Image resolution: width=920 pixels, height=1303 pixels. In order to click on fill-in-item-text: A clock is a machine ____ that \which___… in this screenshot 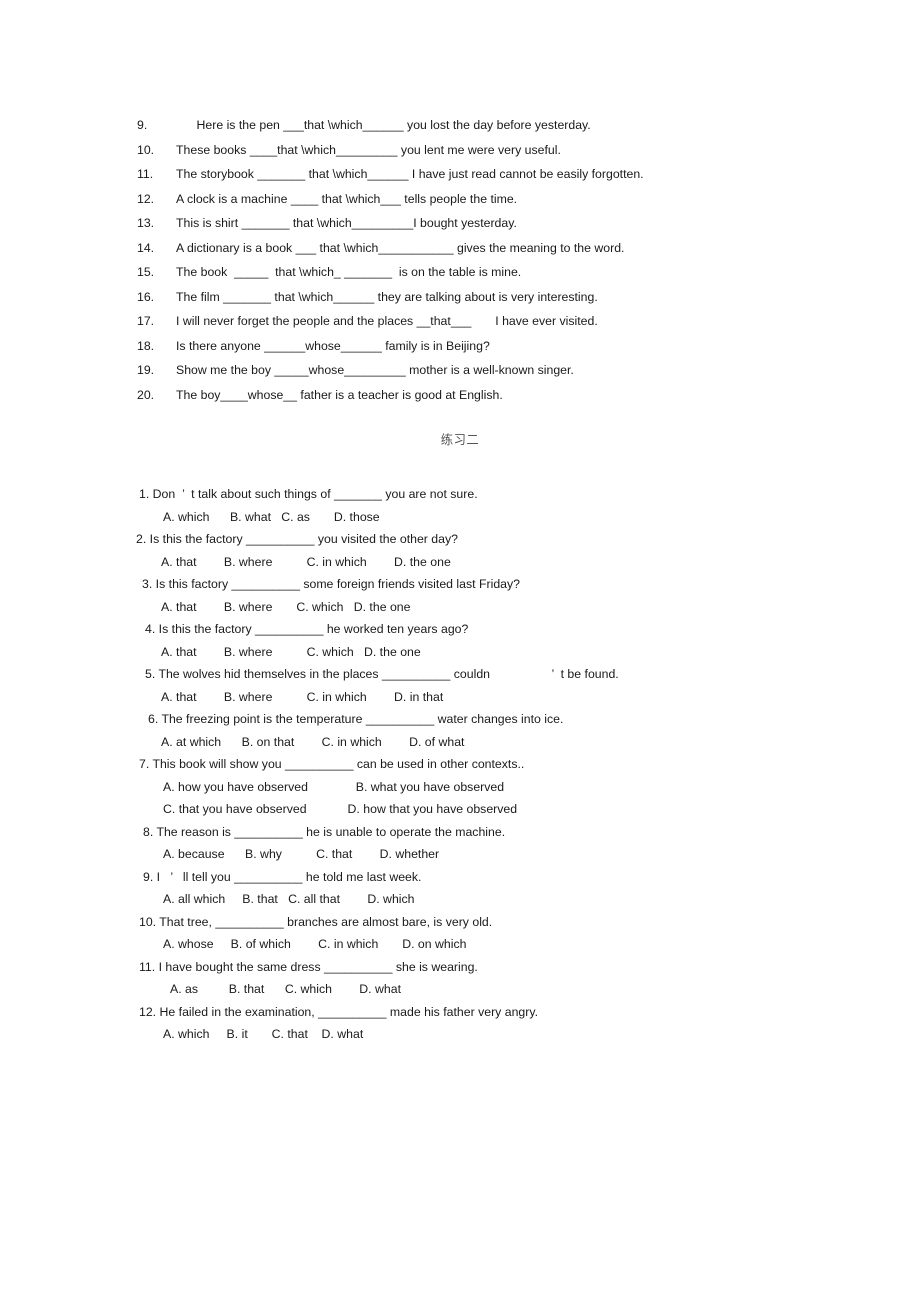, I will do `click(347, 198)`.